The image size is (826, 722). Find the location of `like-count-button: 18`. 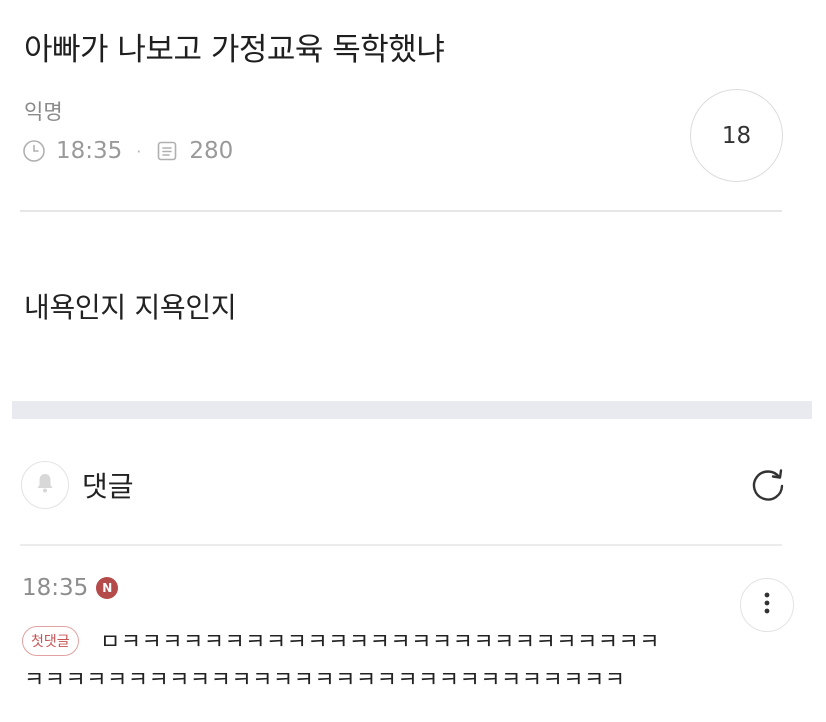

like-count-button: 18 is located at coordinates (736, 135).